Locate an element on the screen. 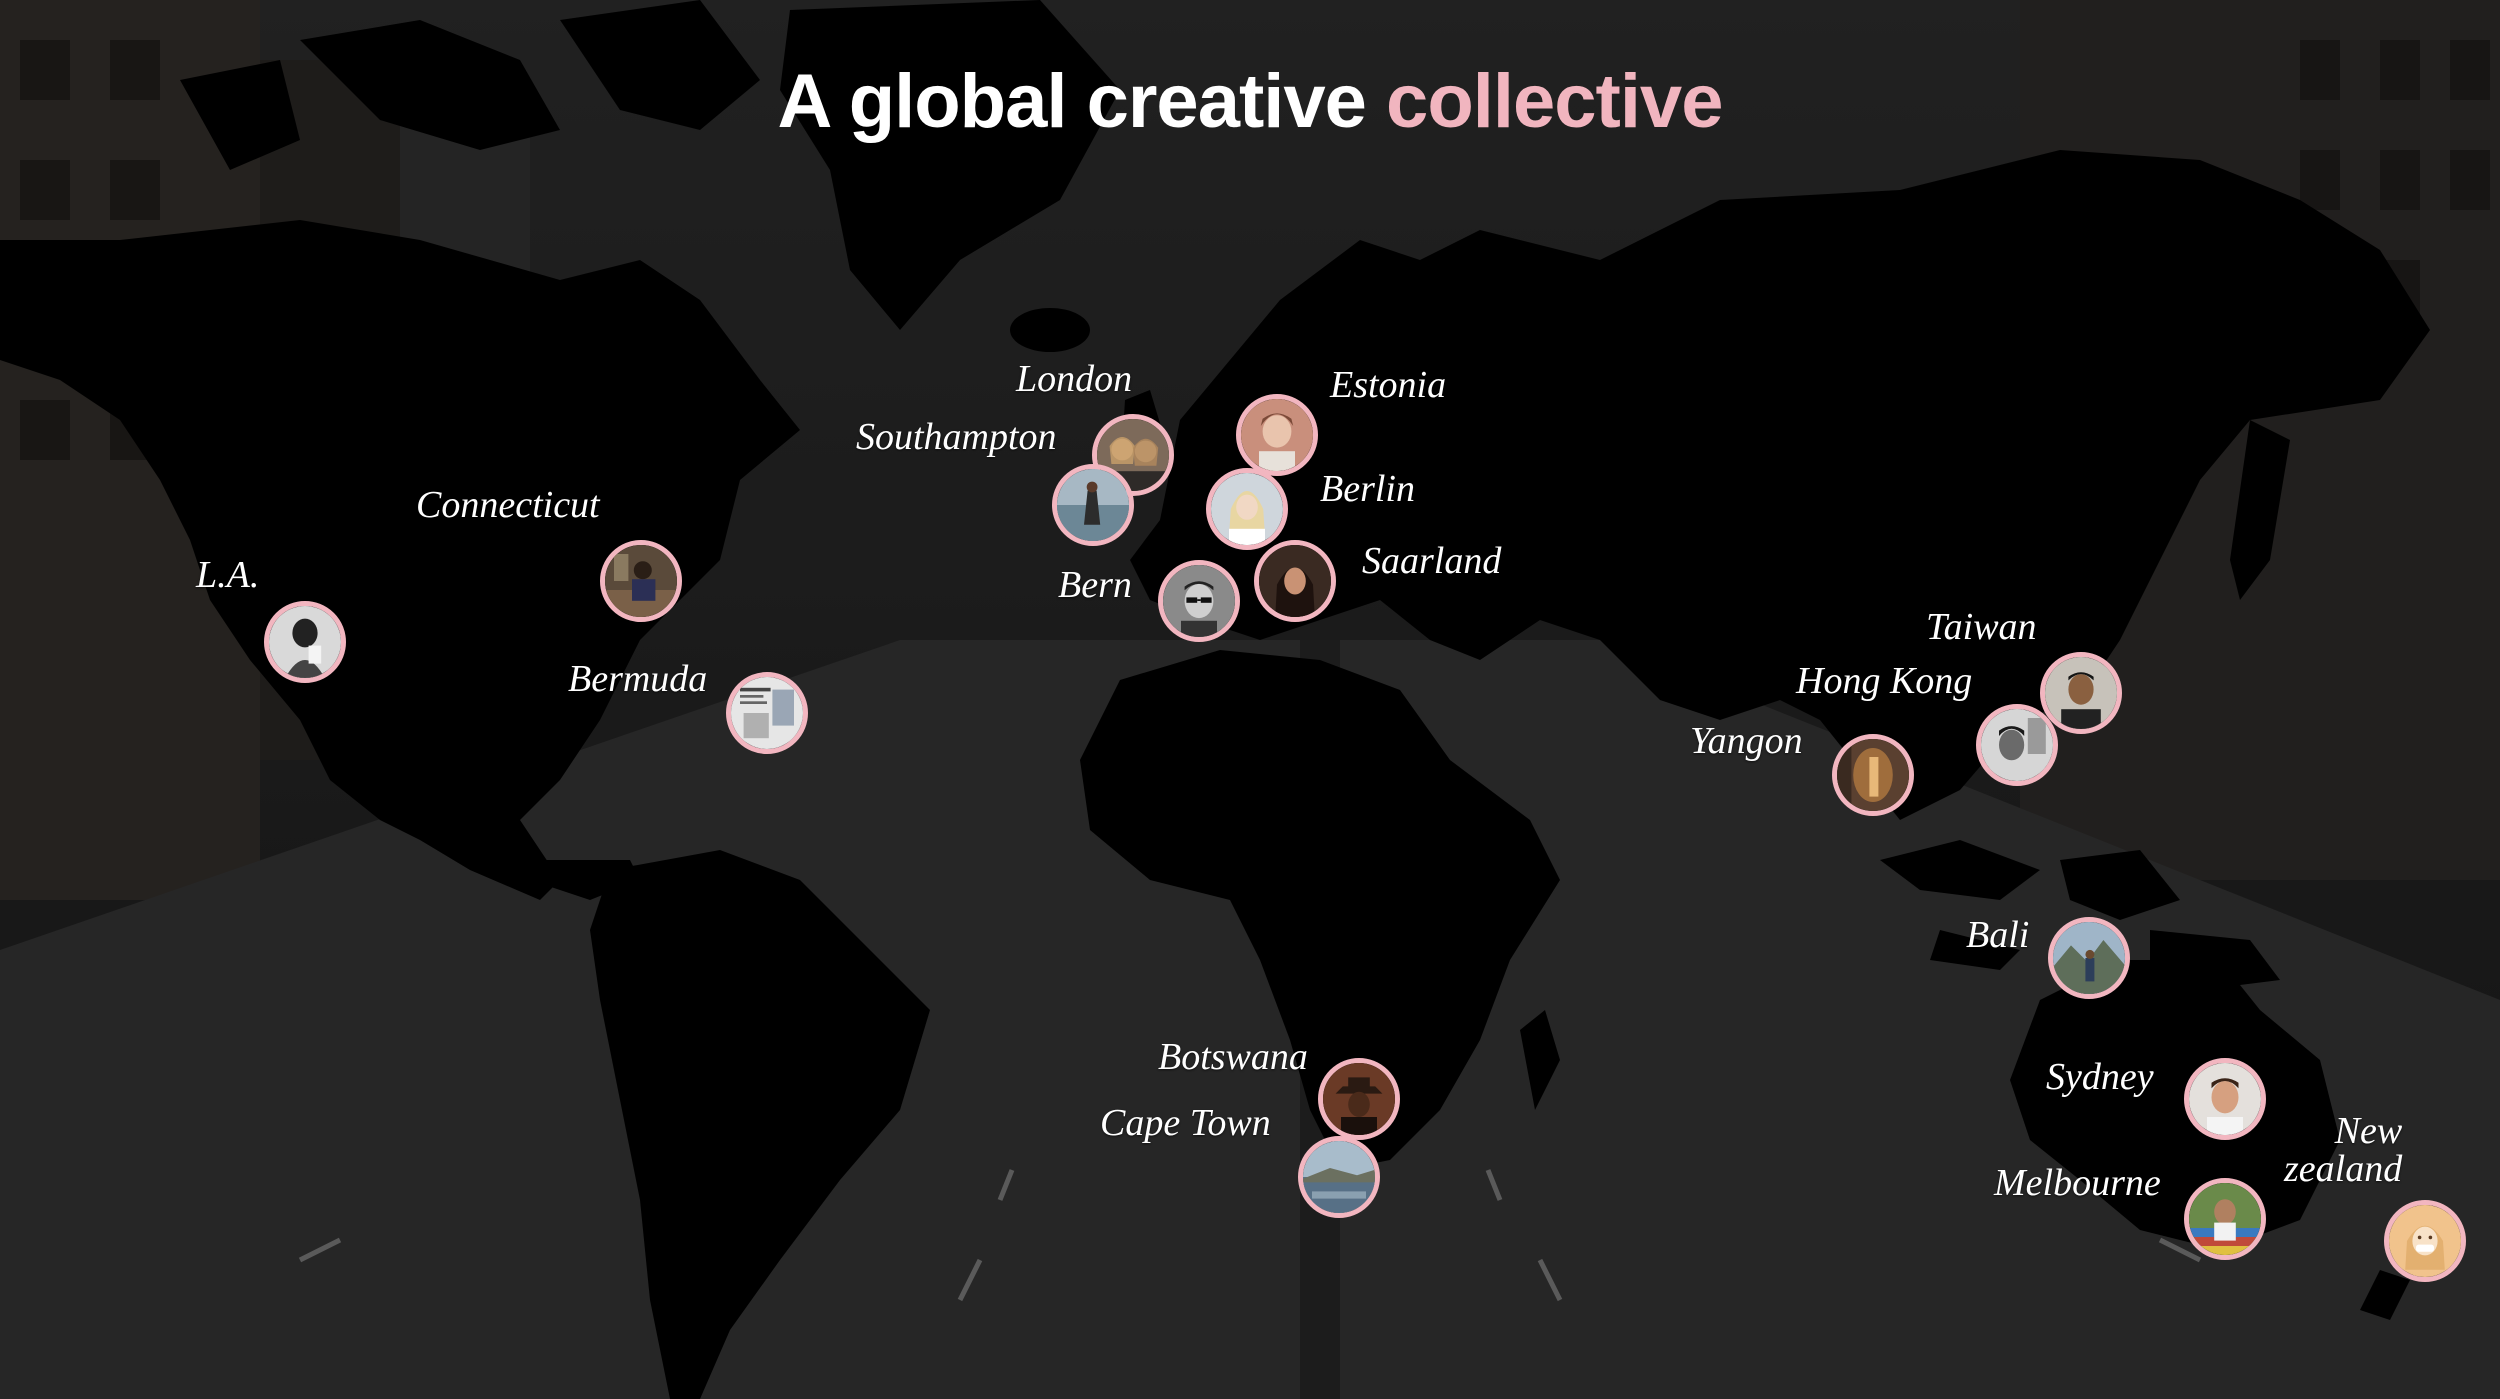  label-connecticut: Connecticut is located at coordinates (508, 505).